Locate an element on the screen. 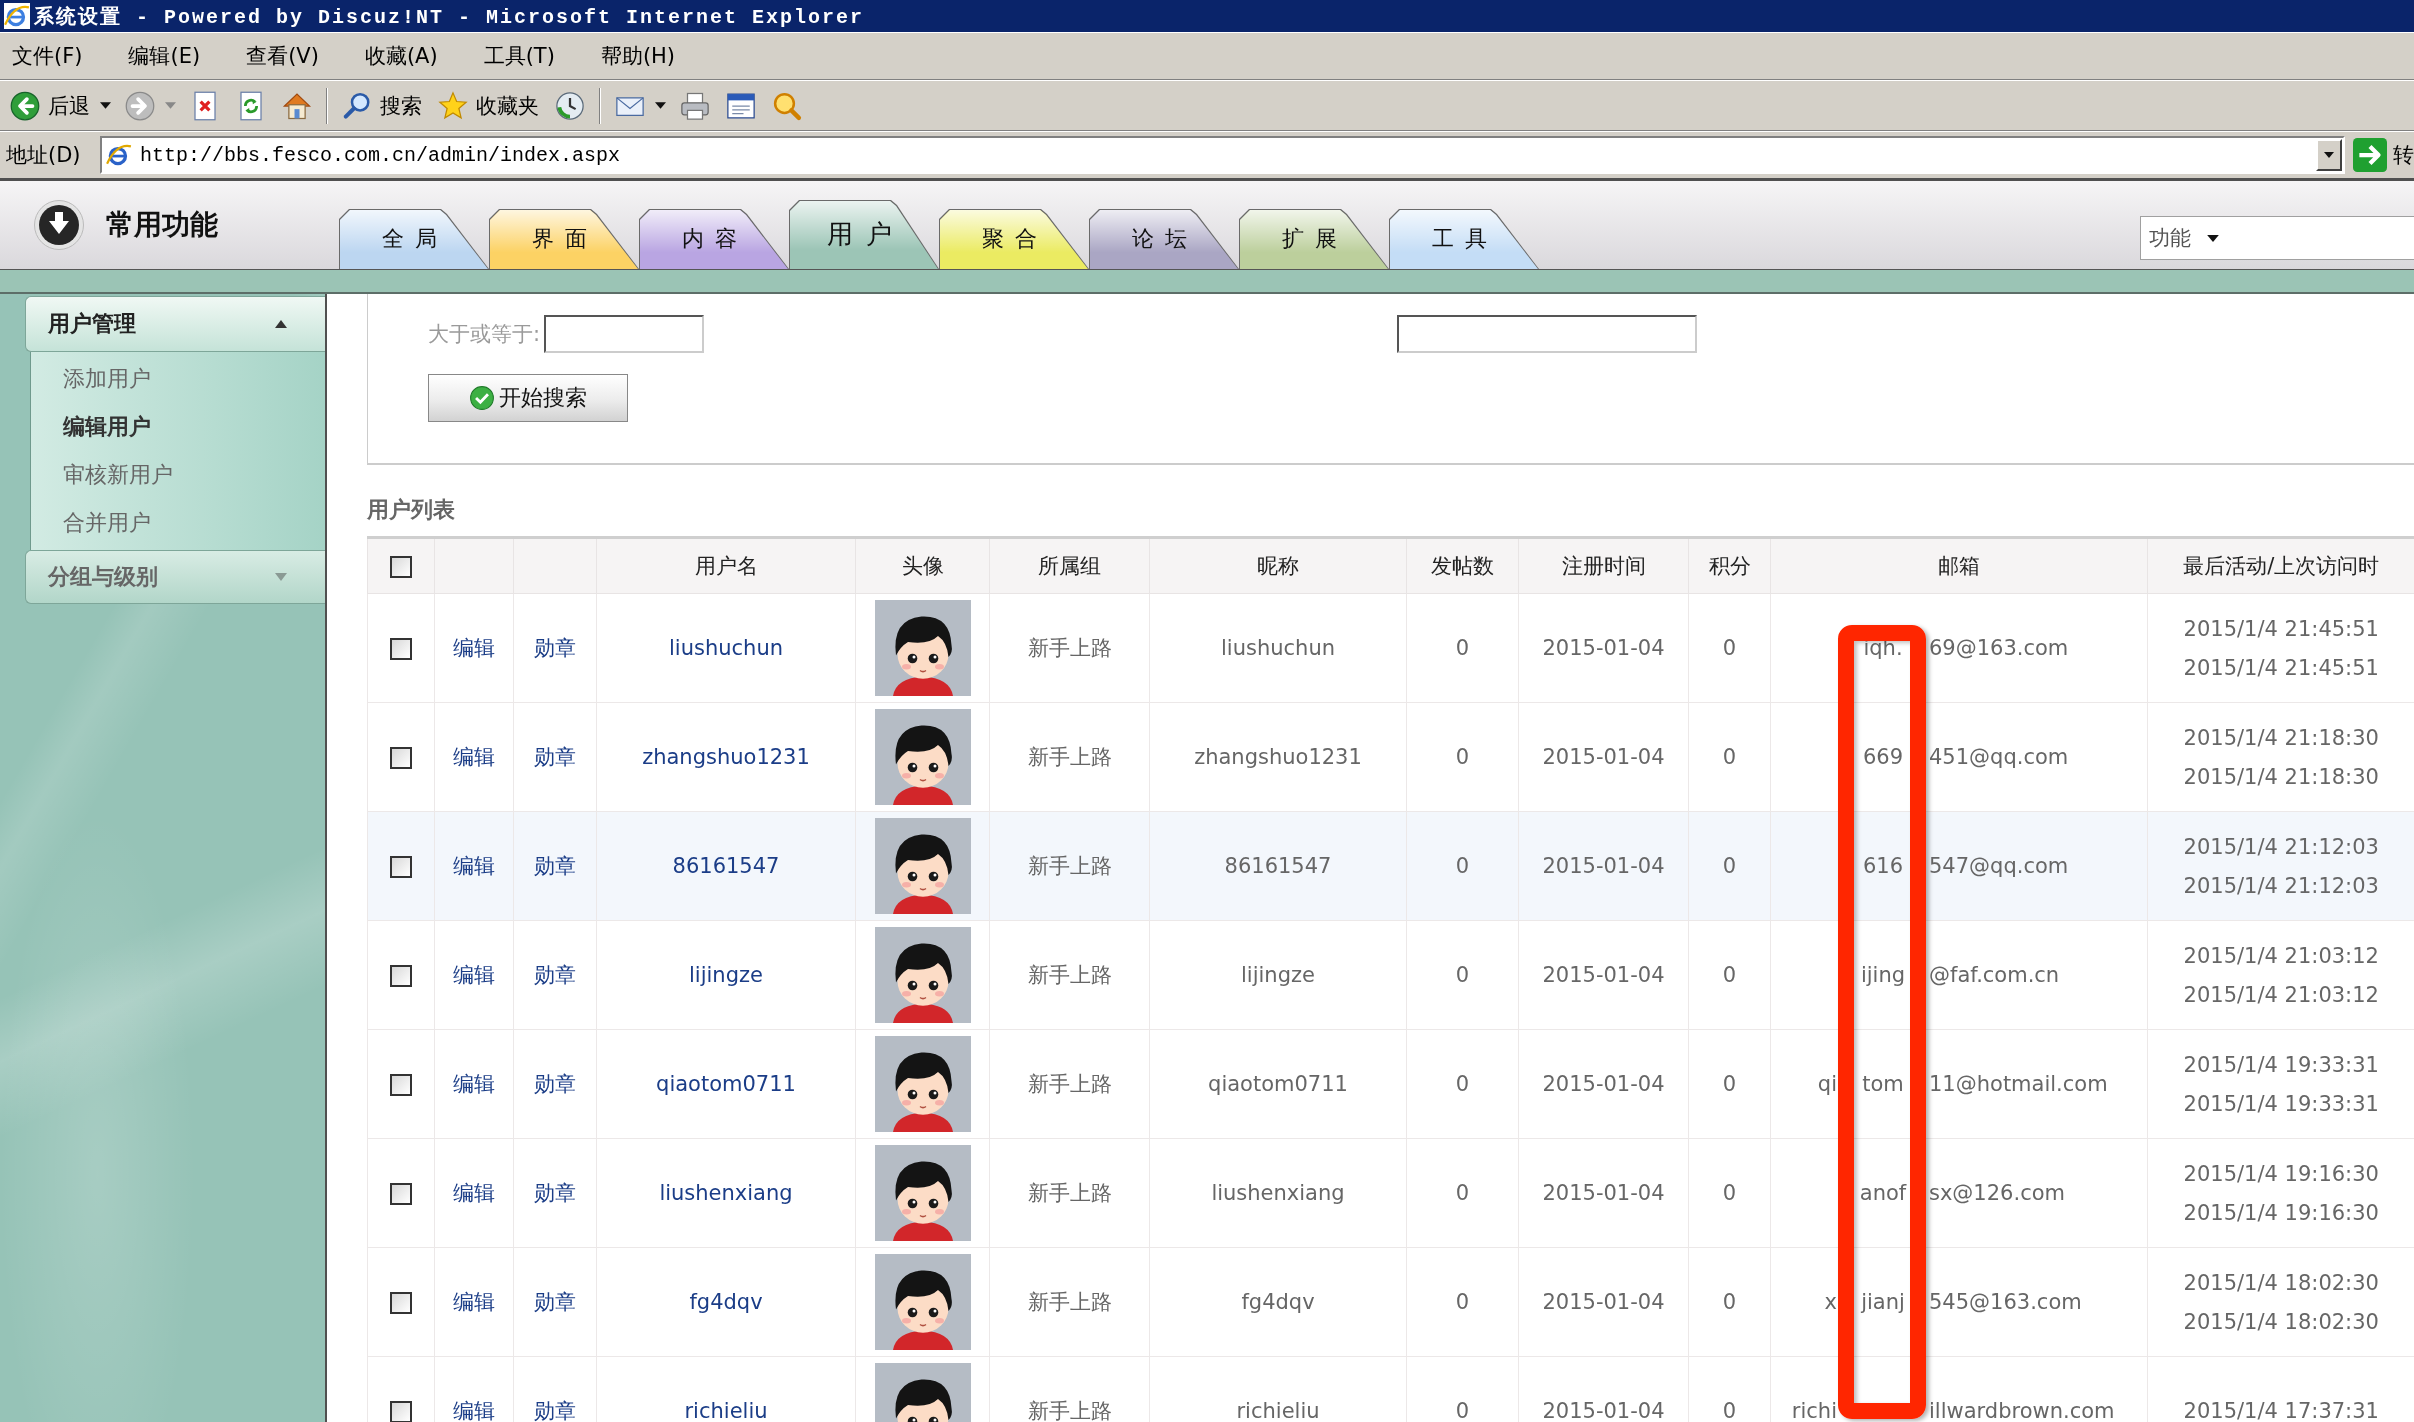 This screenshot has width=2414, height=1422. tab: 工具 is located at coordinates (1464, 239).